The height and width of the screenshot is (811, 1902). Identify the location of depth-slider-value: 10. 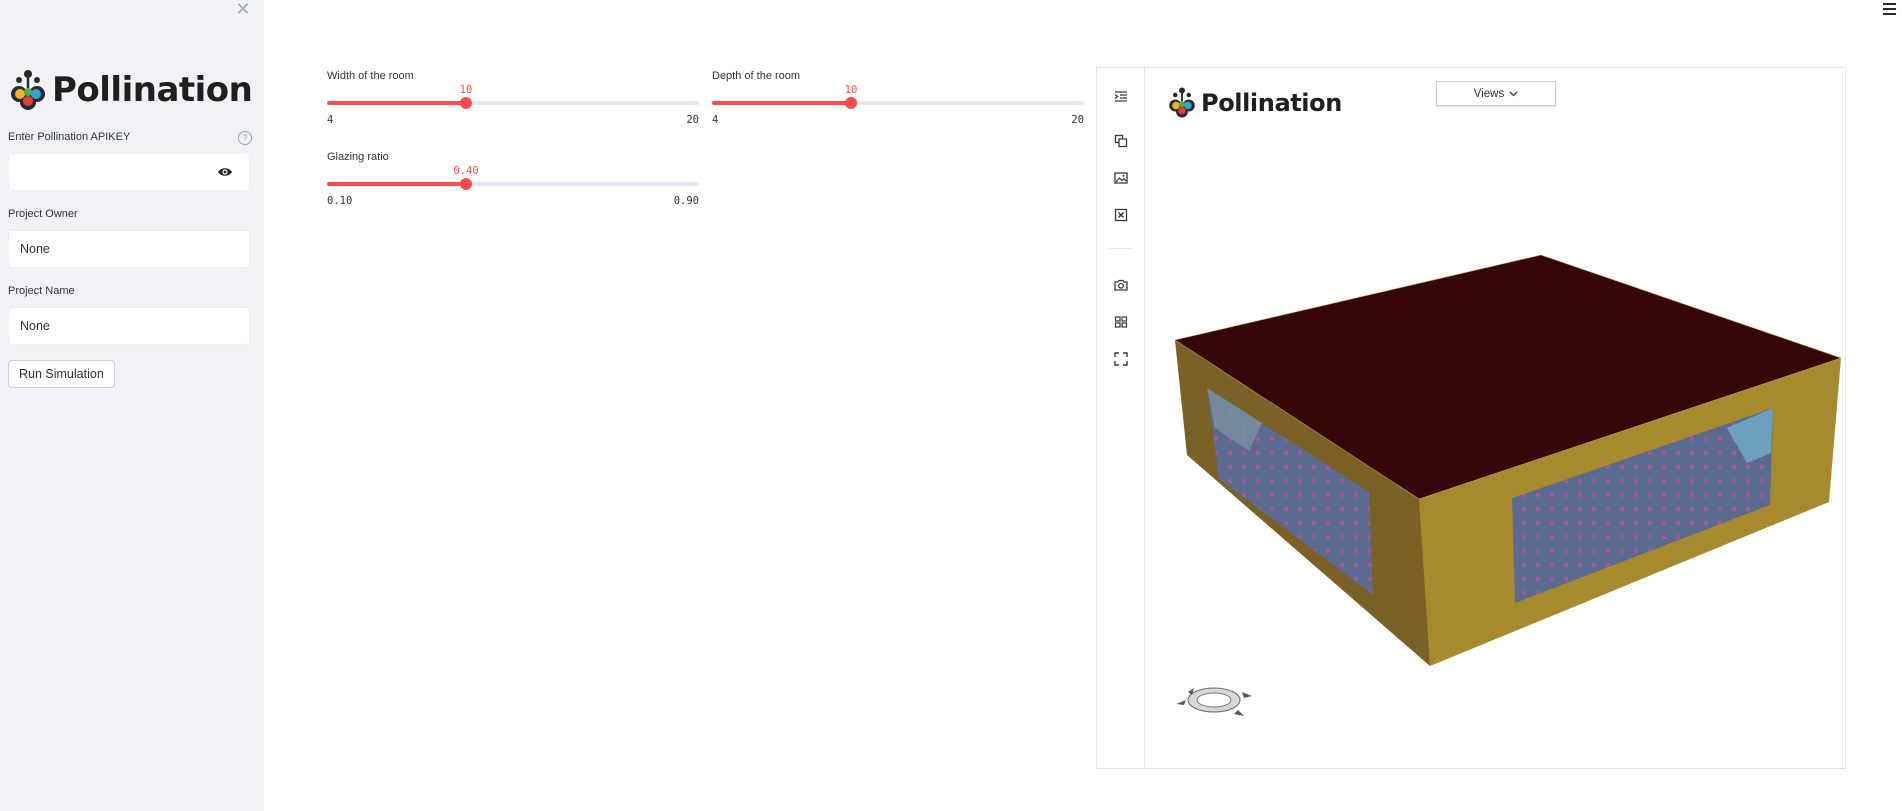
(851, 90).